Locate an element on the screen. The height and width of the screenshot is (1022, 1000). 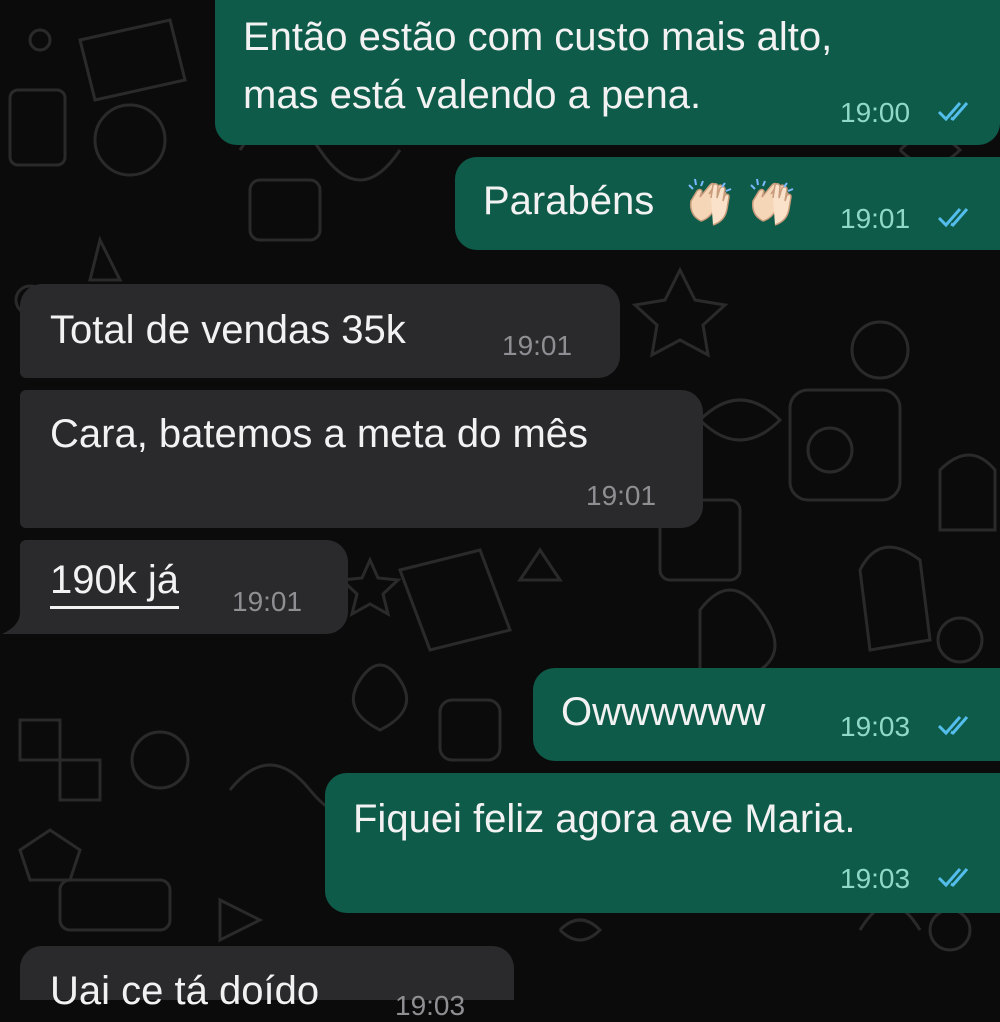
outgoing-message: Fiquei feliz agora ave Maria. 19:03 is located at coordinates (662, 843).